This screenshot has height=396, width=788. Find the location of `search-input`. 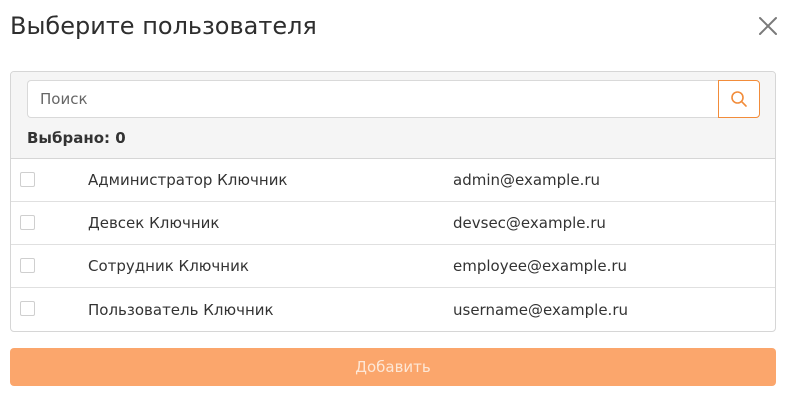

search-input is located at coordinates (373, 99).